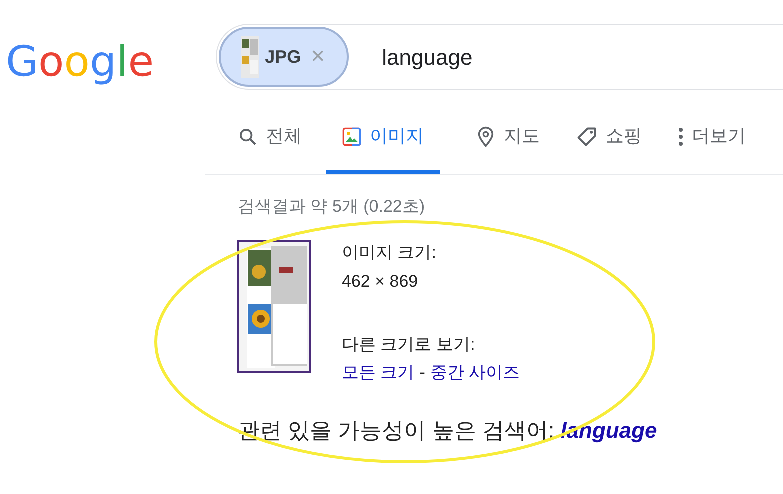 The height and width of the screenshot is (494, 783). Describe the element at coordinates (587, 137) in the screenshot. I see `tag-icon` at that location.